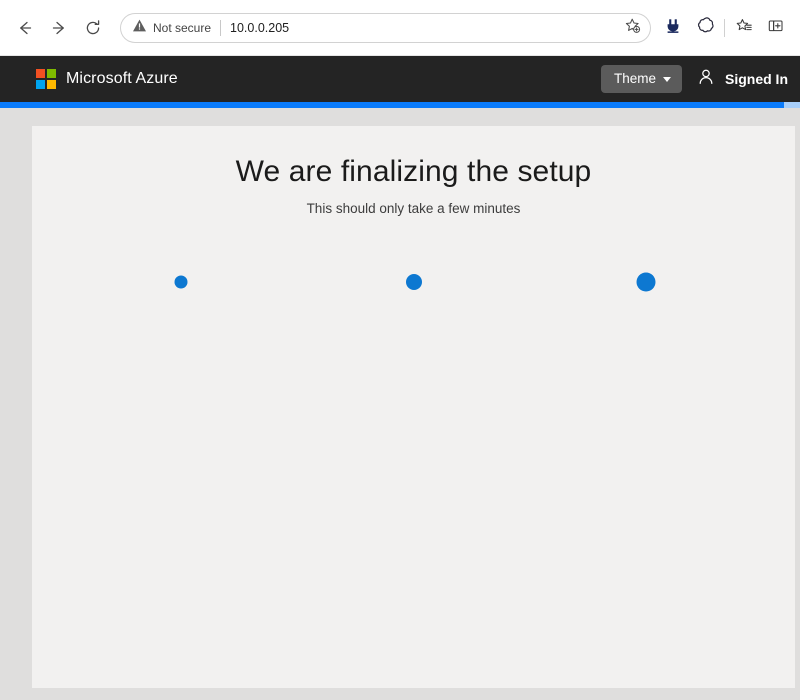 The image size is (800, 700). Describe the element at coordinates (634, 79) in the screenshot. I see `theme-button-label: Theme` at that location.